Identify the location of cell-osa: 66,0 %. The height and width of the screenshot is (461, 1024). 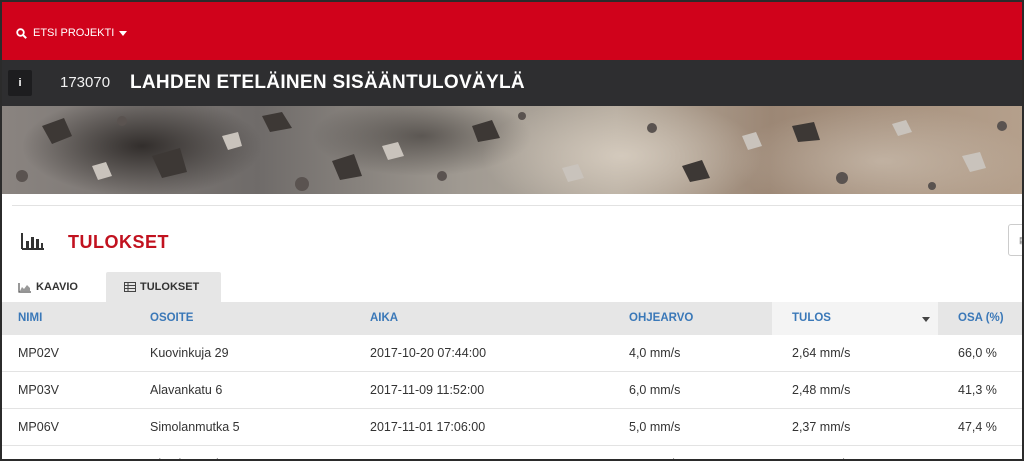
(977, 353).